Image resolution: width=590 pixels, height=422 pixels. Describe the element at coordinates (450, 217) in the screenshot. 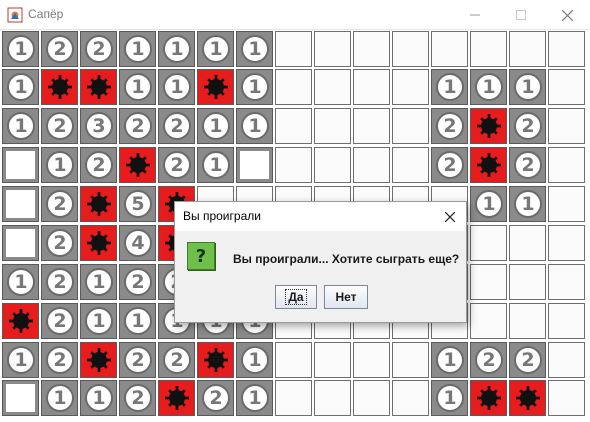

I see `dialog-close-button` at that location.